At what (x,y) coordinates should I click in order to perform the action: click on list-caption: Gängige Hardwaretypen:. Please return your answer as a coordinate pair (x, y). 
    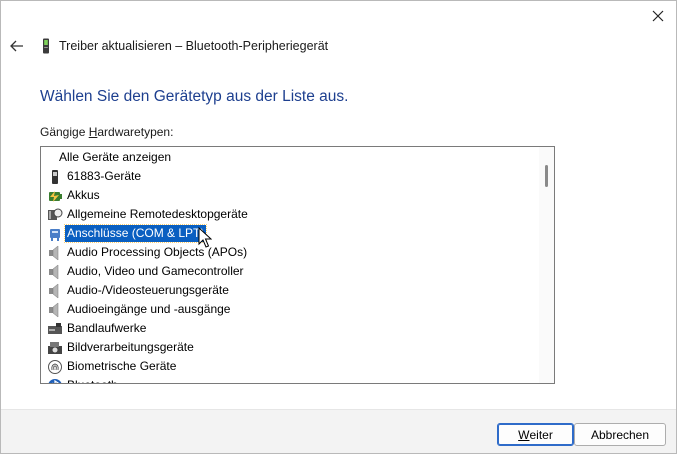
    Looking at the image, I should click on (107, 132).